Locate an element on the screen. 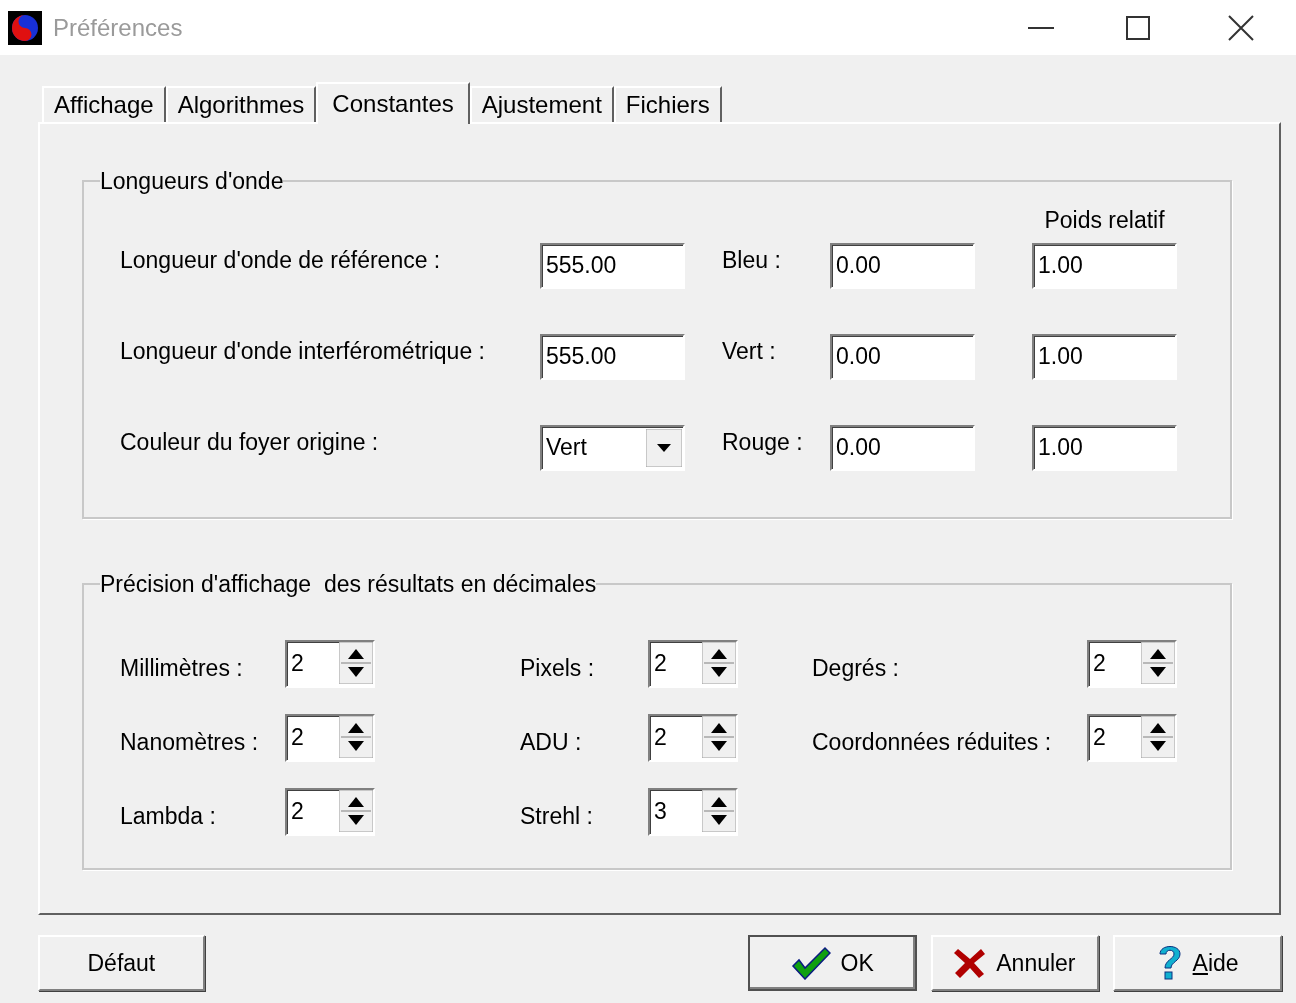 This screenshot has width=1296, height=1003. dropdown: Vert is located at coordinates (612, 447).